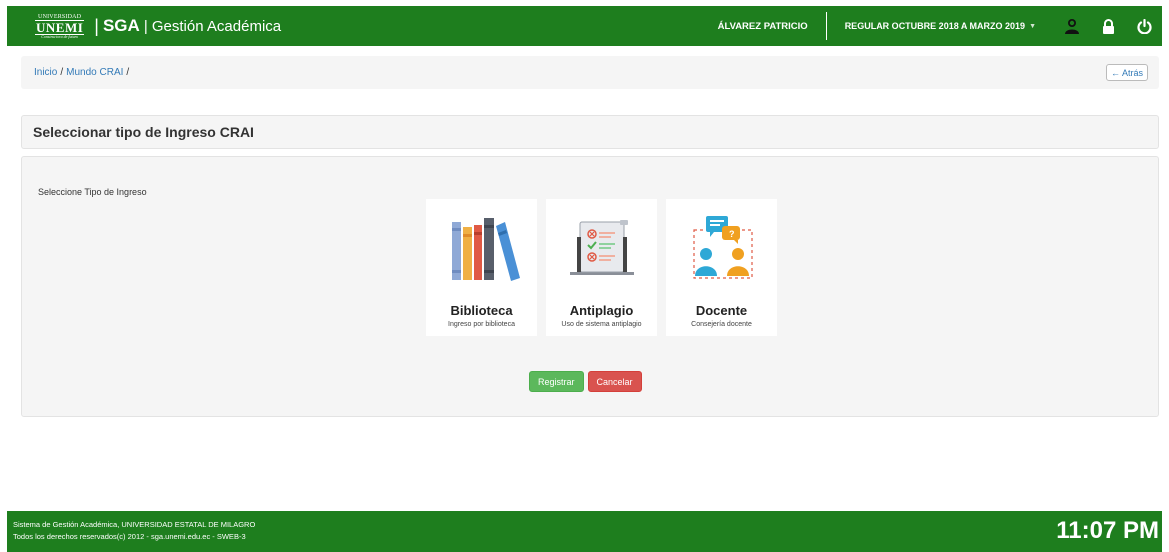  I want to click on register-button: Registrar, so click(556, 381).